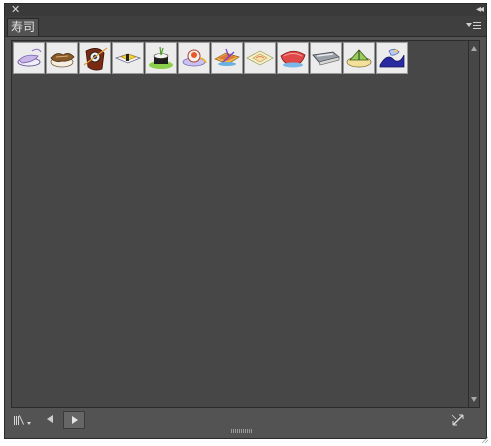 The width and height of the screenshot is (491, 446). I want to click on previous-library-button, so click(50, 420).